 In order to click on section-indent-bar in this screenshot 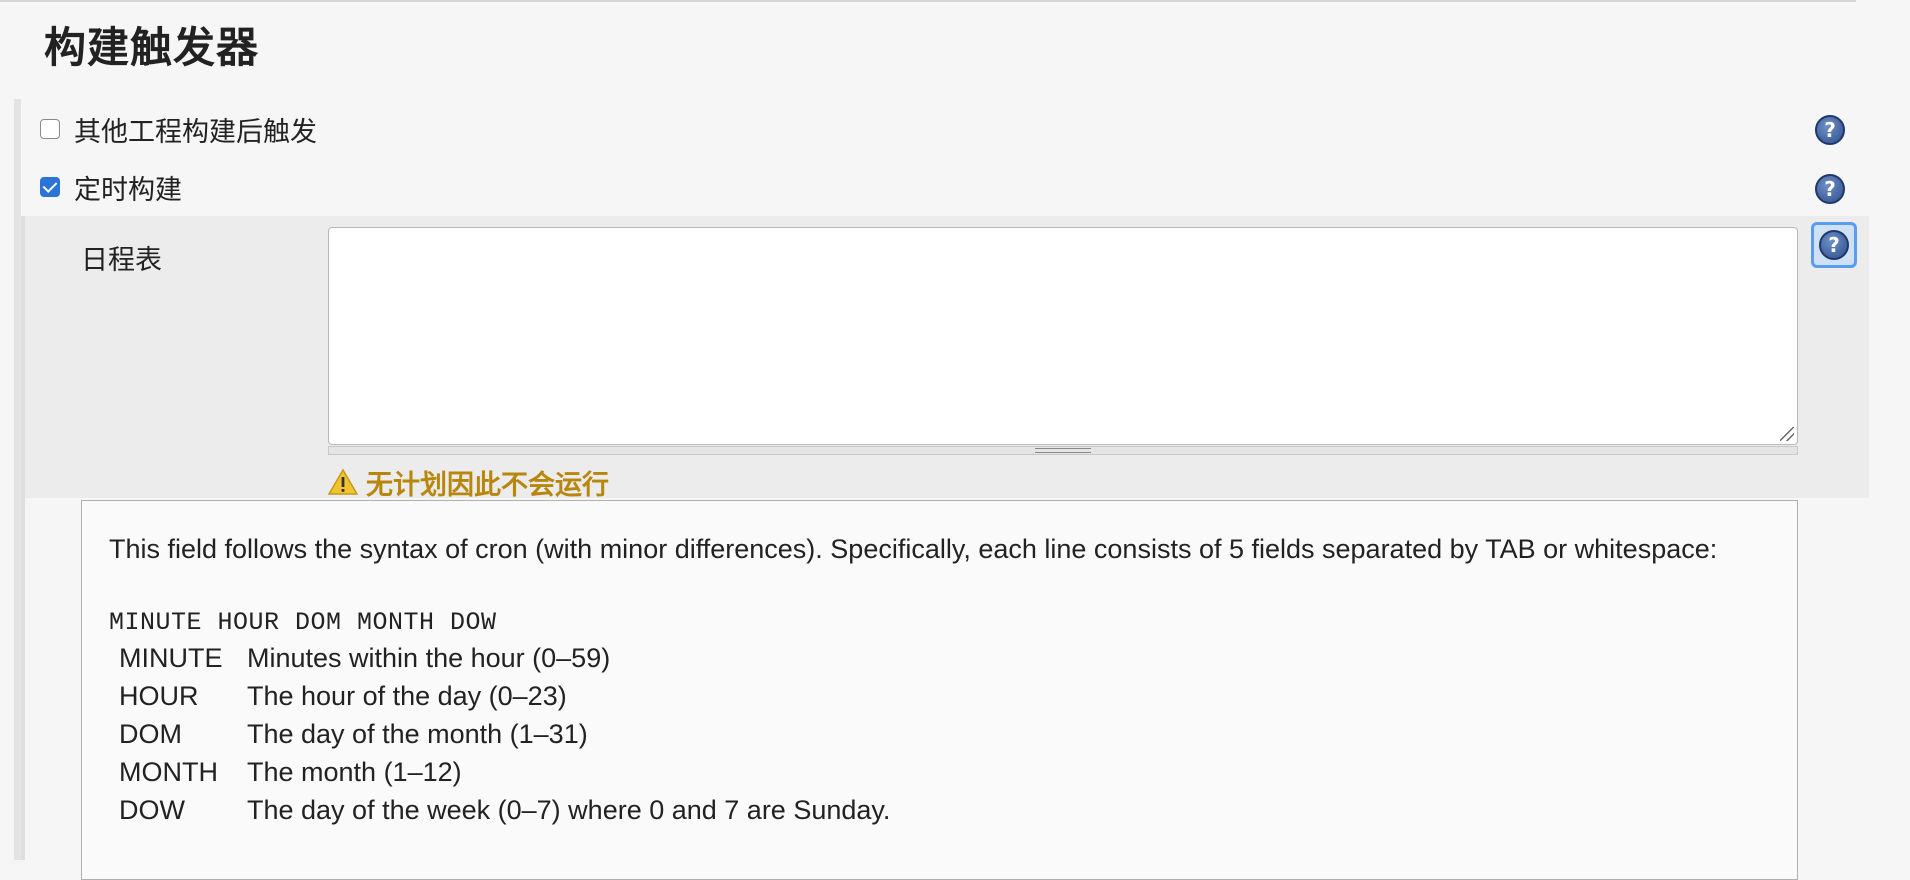, I will do `click(17, 479)`.